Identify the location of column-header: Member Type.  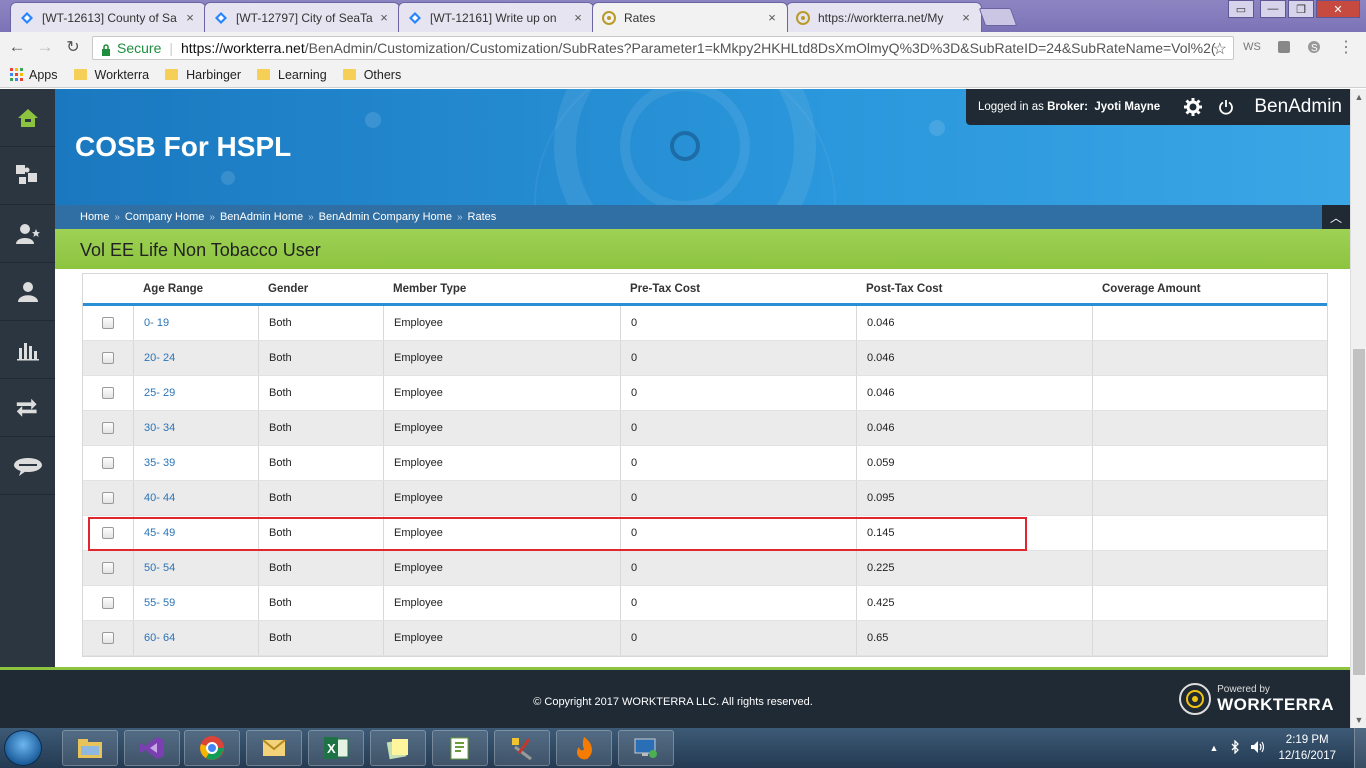
(501, 289).